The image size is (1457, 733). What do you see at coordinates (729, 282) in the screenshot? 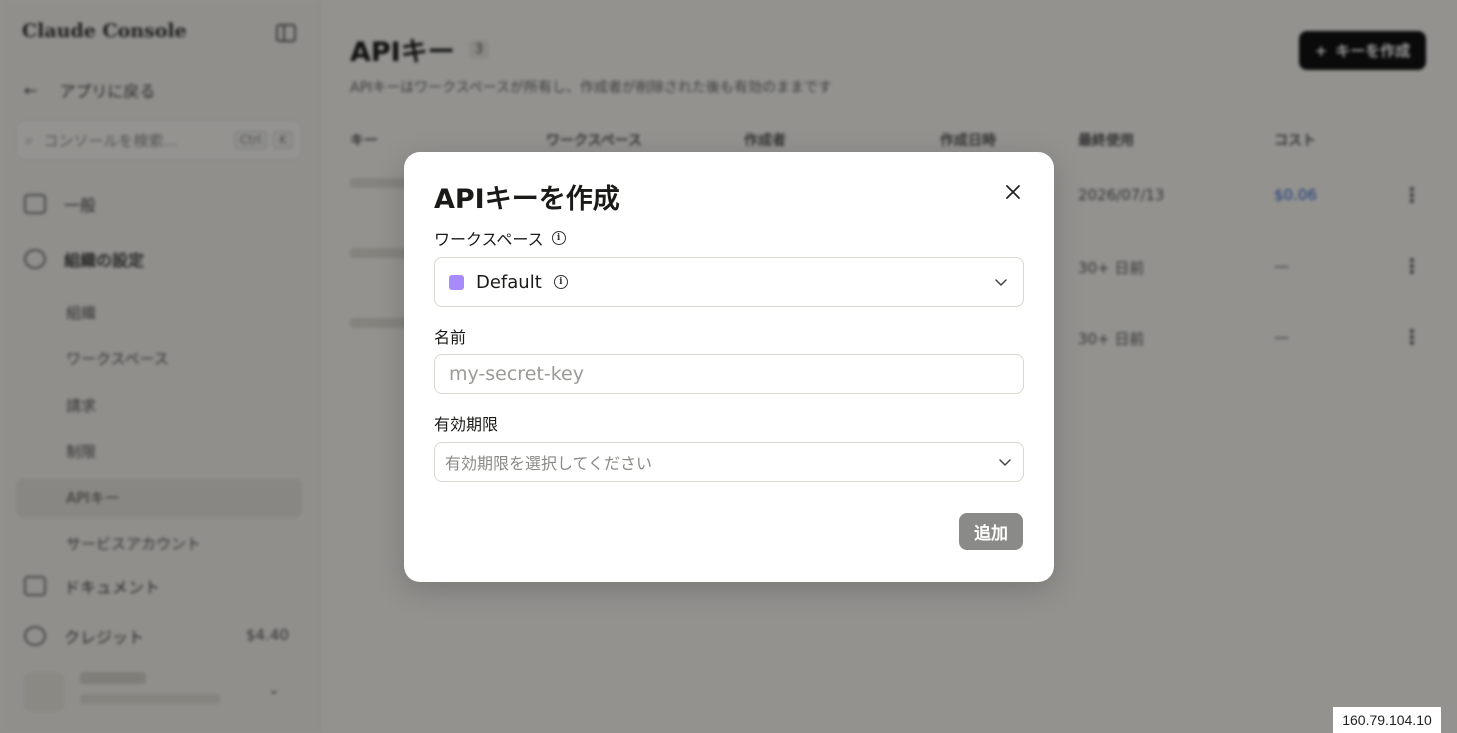
I see `workspace-select: Default i` at bounding box center [729, 282].